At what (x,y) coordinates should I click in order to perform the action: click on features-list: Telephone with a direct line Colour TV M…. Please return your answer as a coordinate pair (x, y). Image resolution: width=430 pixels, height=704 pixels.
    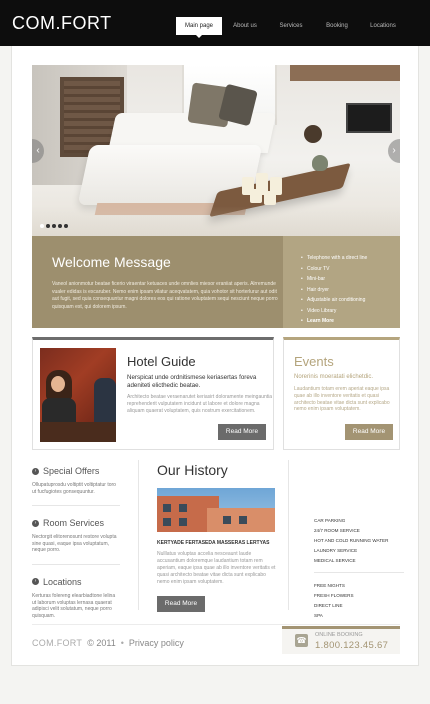
    Looking at the image, I should click on (350, 290).